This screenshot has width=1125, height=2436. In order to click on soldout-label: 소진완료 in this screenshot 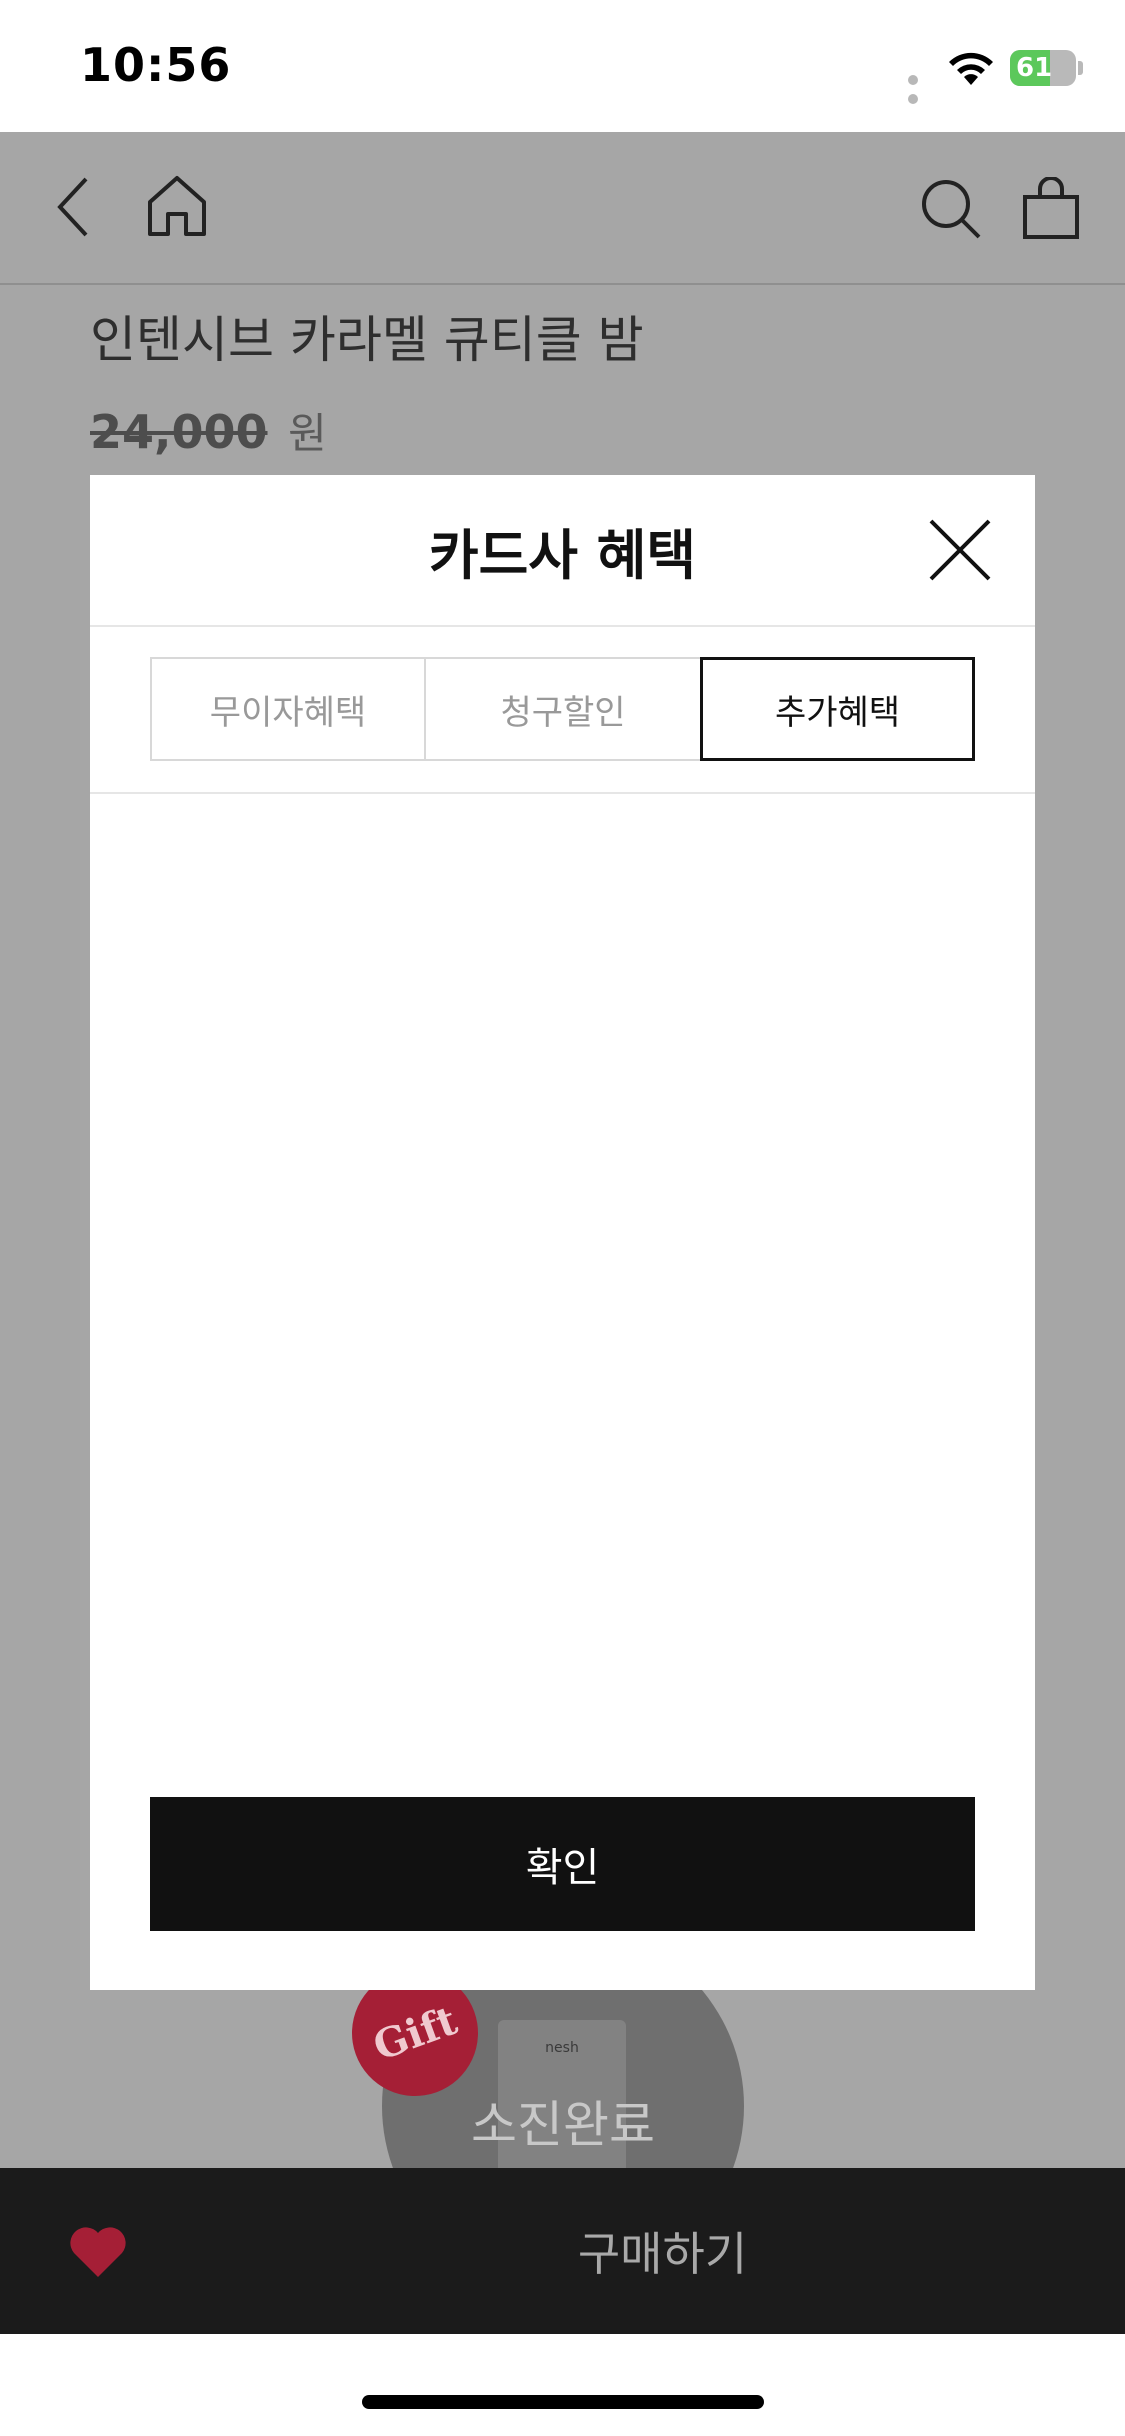, I will do `click(563, 2125)`.